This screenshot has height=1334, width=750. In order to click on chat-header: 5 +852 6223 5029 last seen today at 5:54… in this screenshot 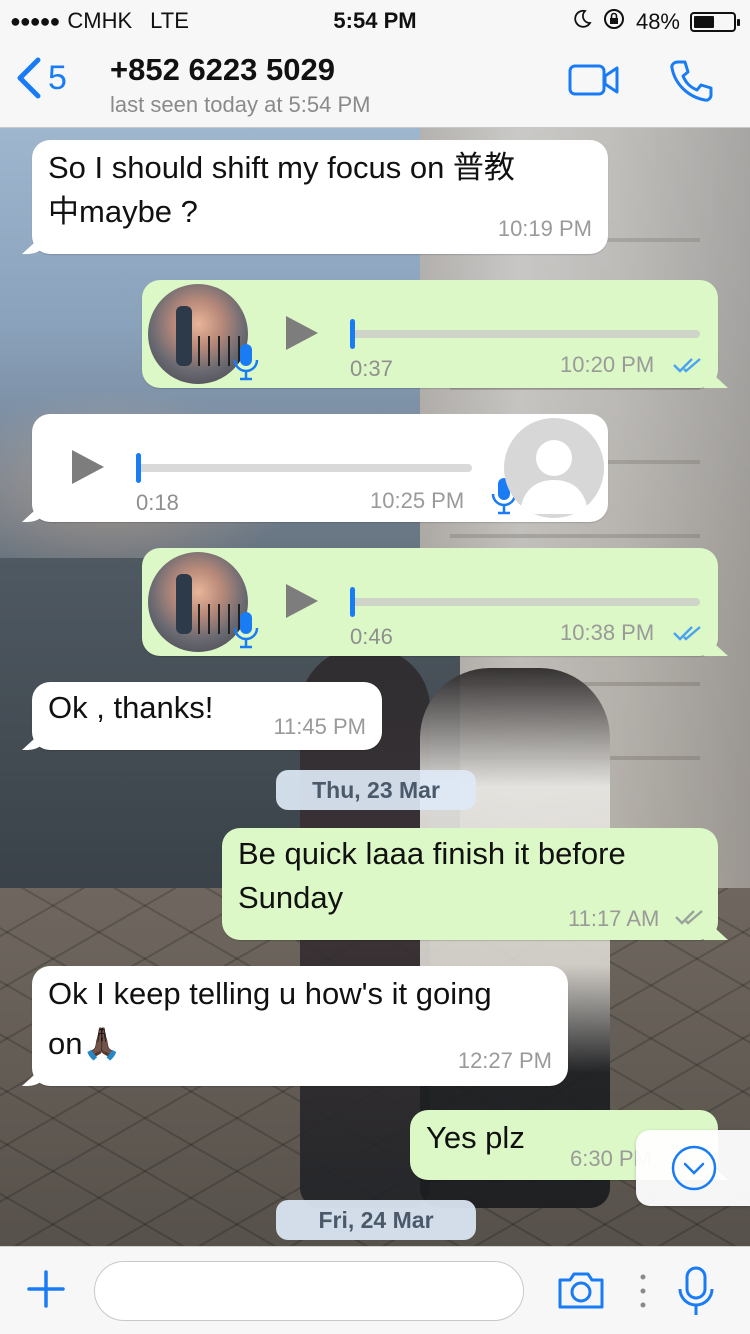, I will do `click(375, 84)`.